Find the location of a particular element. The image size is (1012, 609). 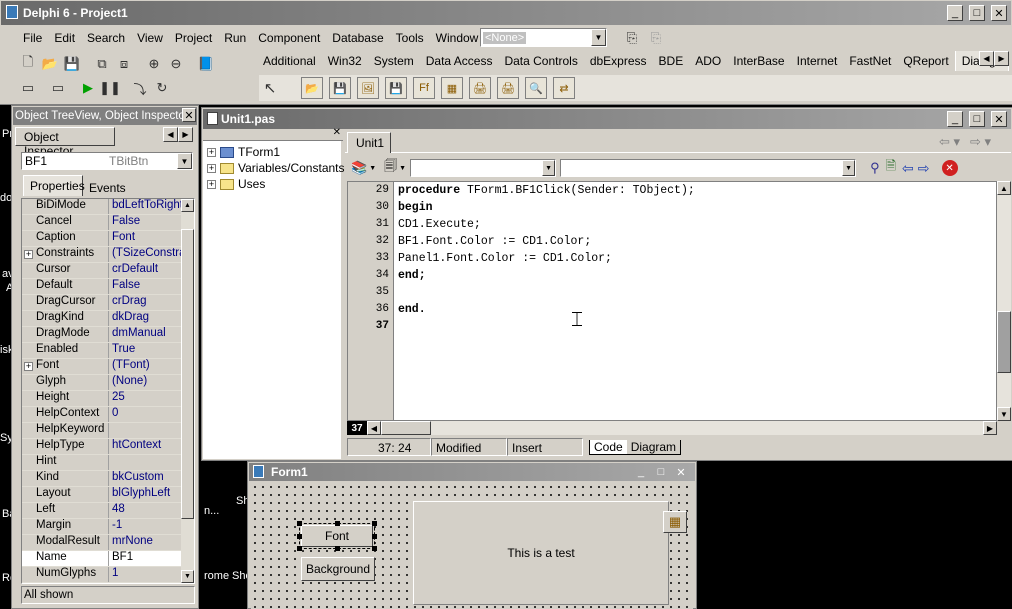

binoculars-icon: ⚲ is located at coordinates (875, 168).